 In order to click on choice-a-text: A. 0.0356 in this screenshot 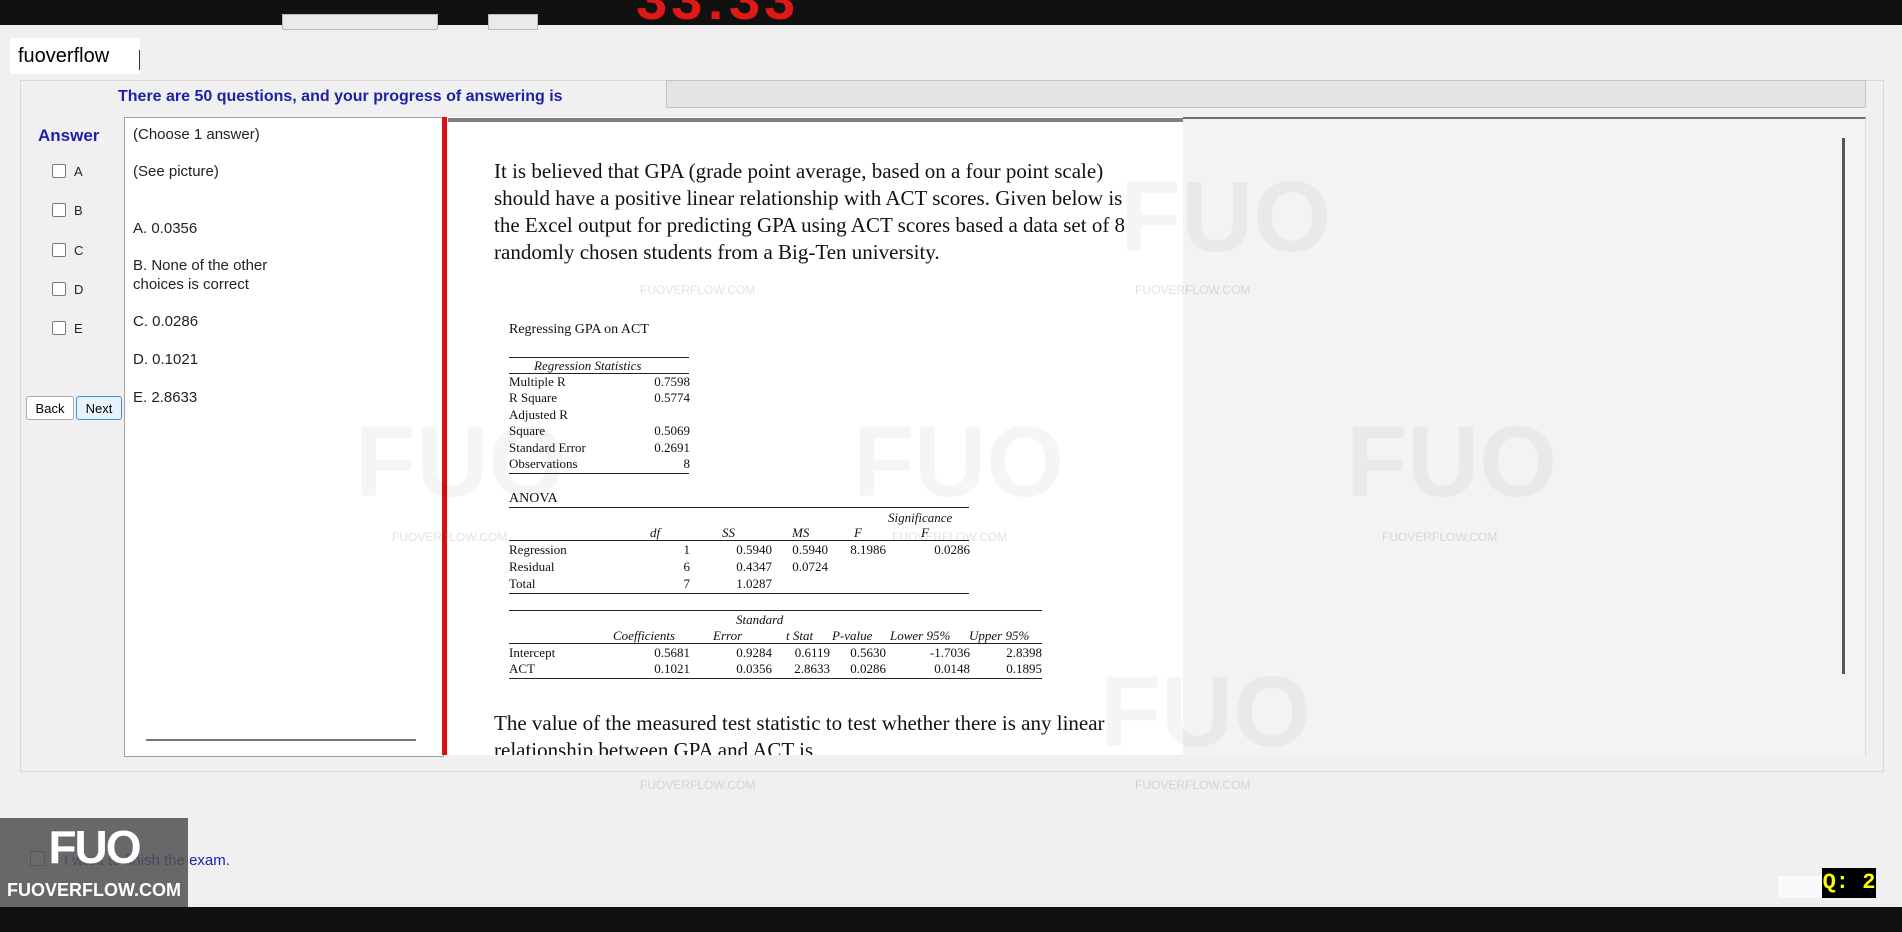, I will do `click(165, 228)`.